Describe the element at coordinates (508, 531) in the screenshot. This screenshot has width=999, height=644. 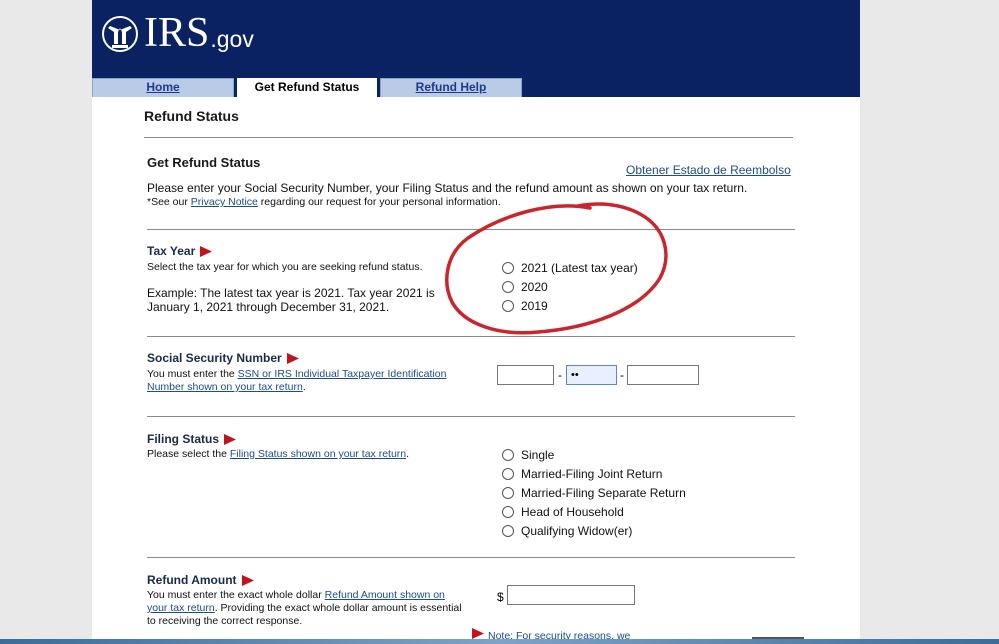
I see `filing-status-radio-widow` at that location.